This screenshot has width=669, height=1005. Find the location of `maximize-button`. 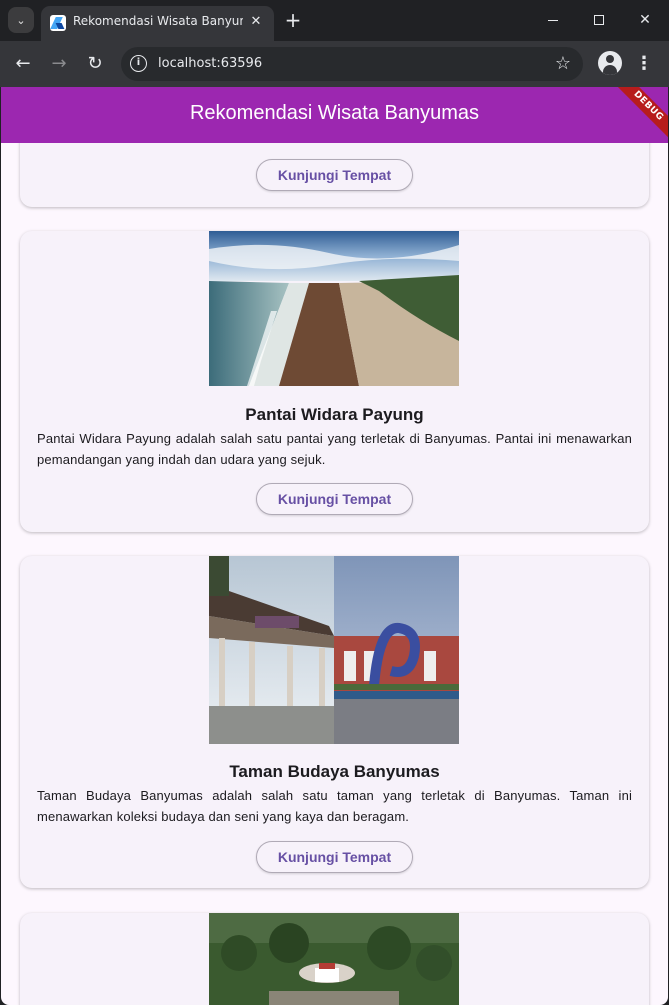

maximize-button is located at coordinates (599, 20).